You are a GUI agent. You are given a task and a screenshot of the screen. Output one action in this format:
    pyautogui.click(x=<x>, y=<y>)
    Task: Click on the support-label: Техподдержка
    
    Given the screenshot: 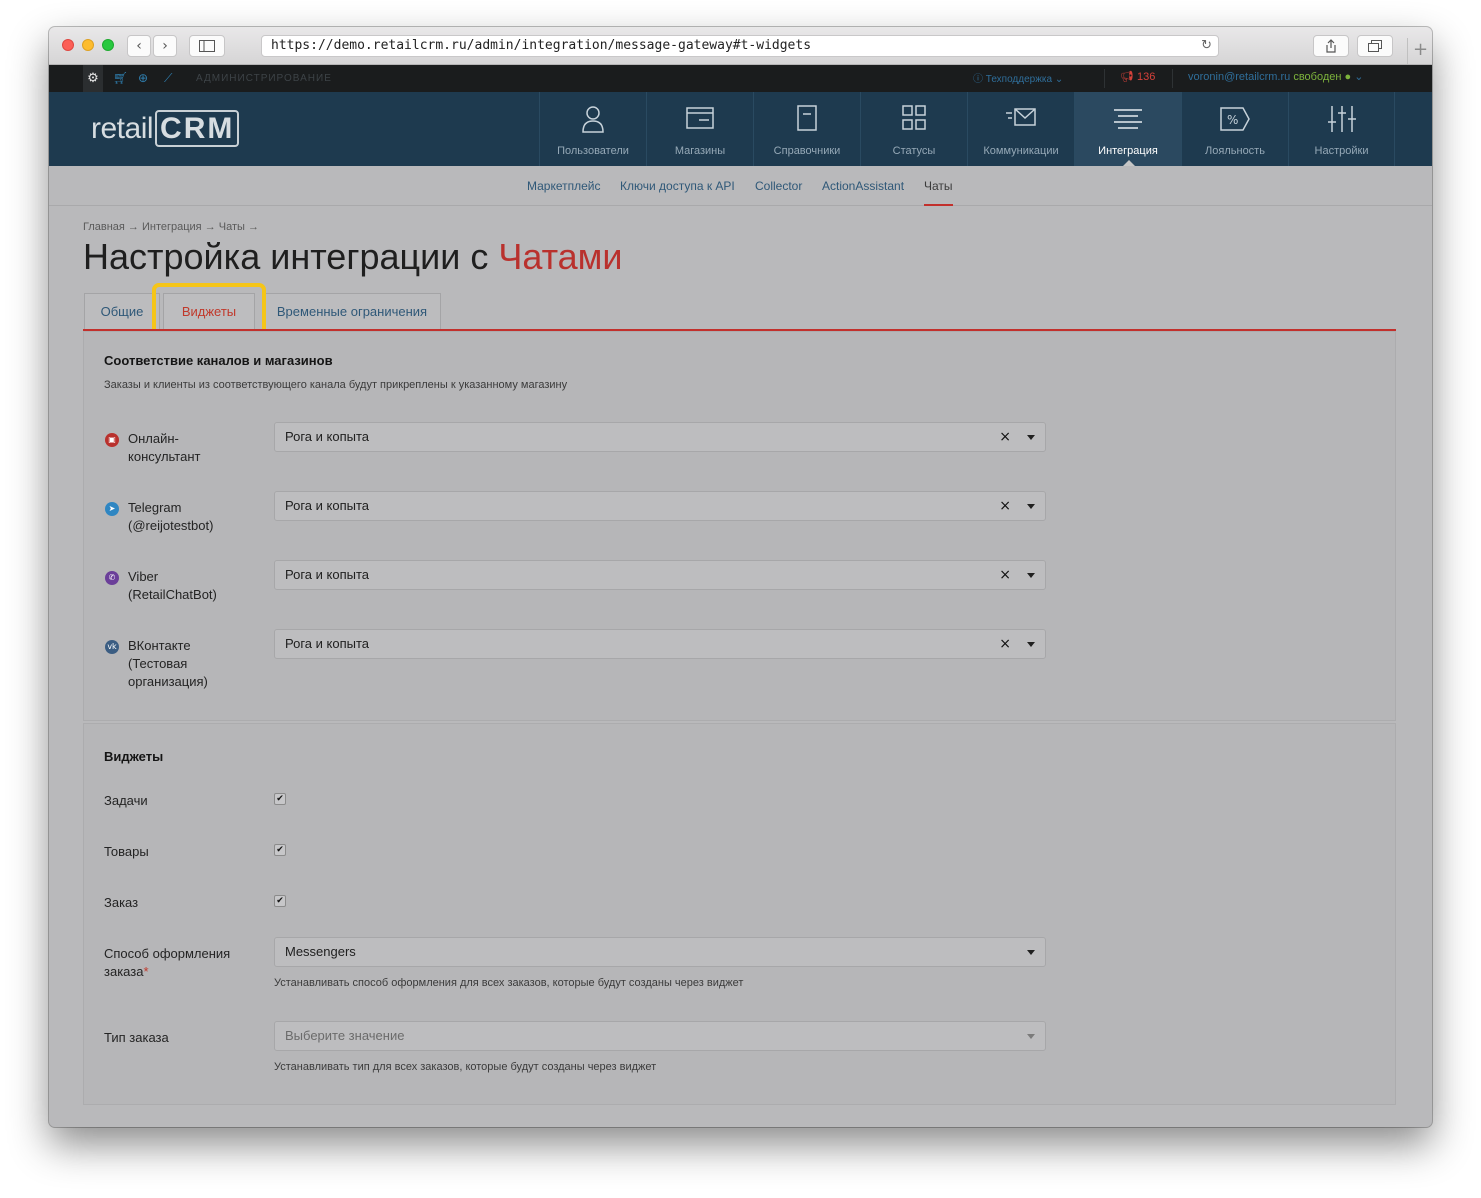 What is the action you would take?
    pyautogui.click(x=1019, y=79)
    